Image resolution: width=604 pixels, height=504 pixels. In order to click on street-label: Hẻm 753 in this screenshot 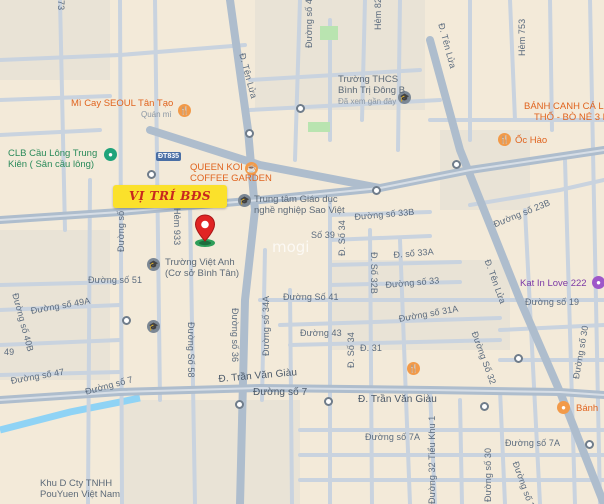, I will do `click(522, 37)`.